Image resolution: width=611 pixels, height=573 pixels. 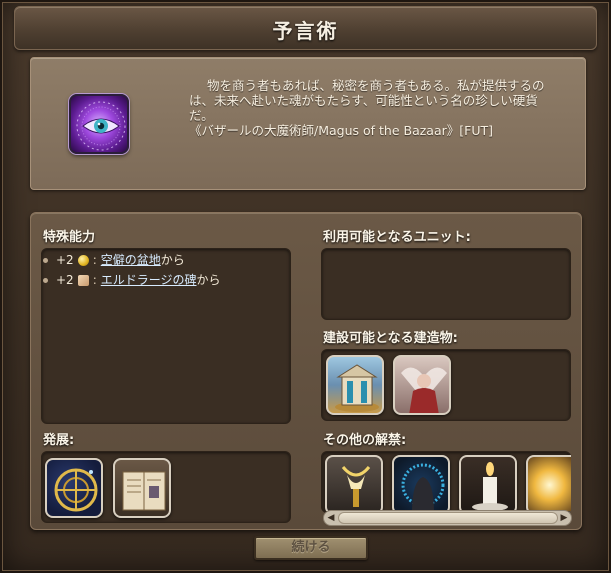 I want to click on buildings-label: 建設可能となる建造物:, so click(x=390, y=338).